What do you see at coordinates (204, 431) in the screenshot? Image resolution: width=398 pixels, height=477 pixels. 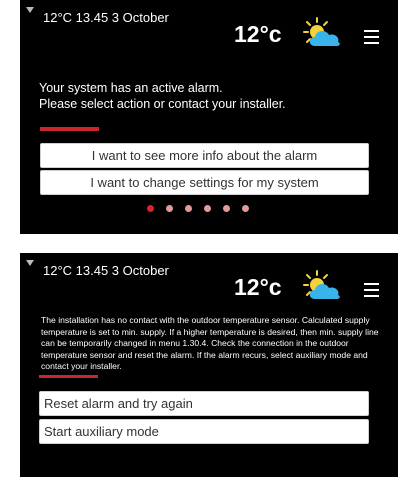 I see `auxiliary-mode-button: Start auxiliary mode` at bounding box center [204, 431].